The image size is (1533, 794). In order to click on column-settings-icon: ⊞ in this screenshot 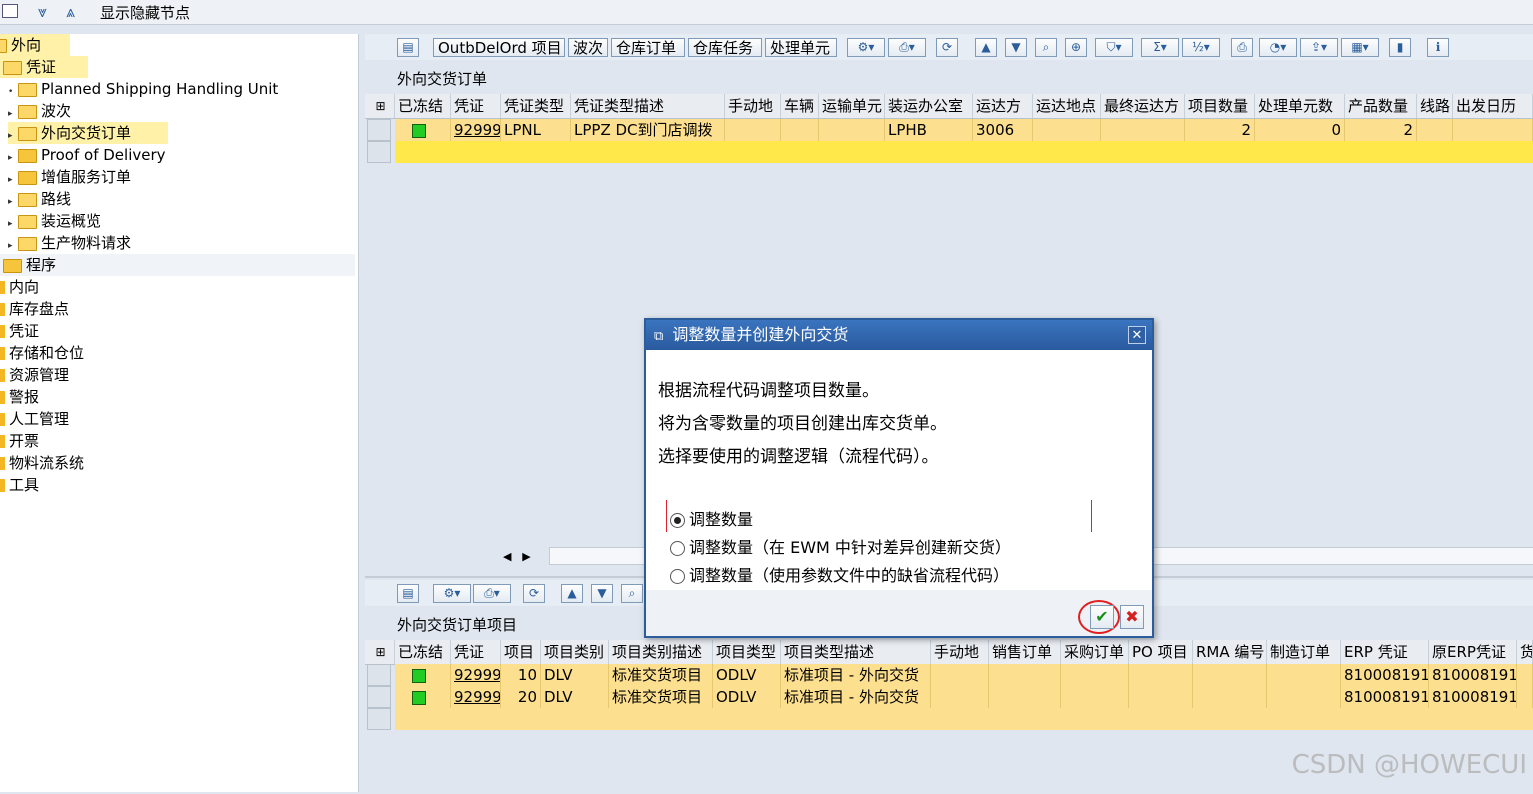, I will do `click(381, 652)`.